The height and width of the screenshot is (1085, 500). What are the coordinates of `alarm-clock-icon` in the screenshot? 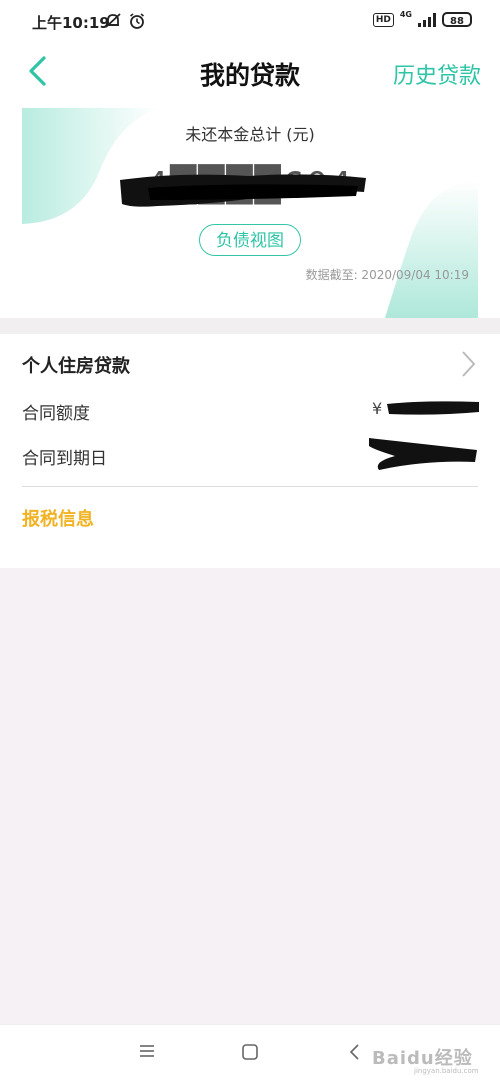 It's located at (137, 21).